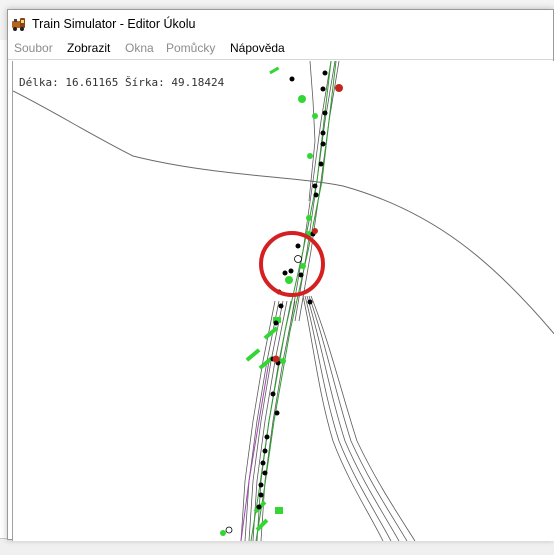  What do you see at coordinates (122, 82) in the screenshot?
I see `coordinates-readout: Délka: 16.61165 Šírka: 49.18424` at bounding box center [122, 82].